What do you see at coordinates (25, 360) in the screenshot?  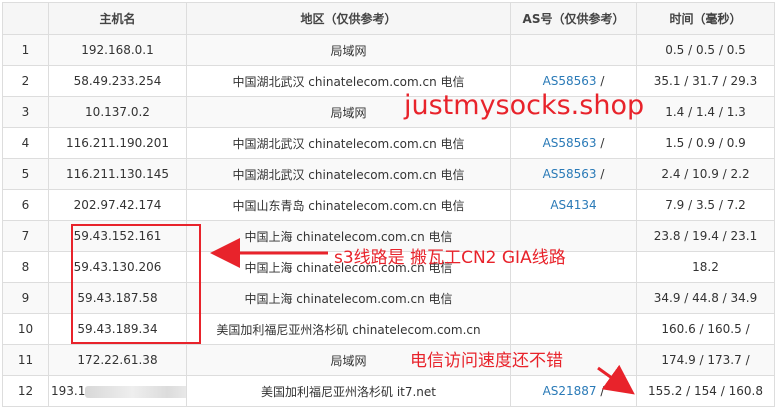 I see `hop-index: 11` at bounding box center [25, 360].